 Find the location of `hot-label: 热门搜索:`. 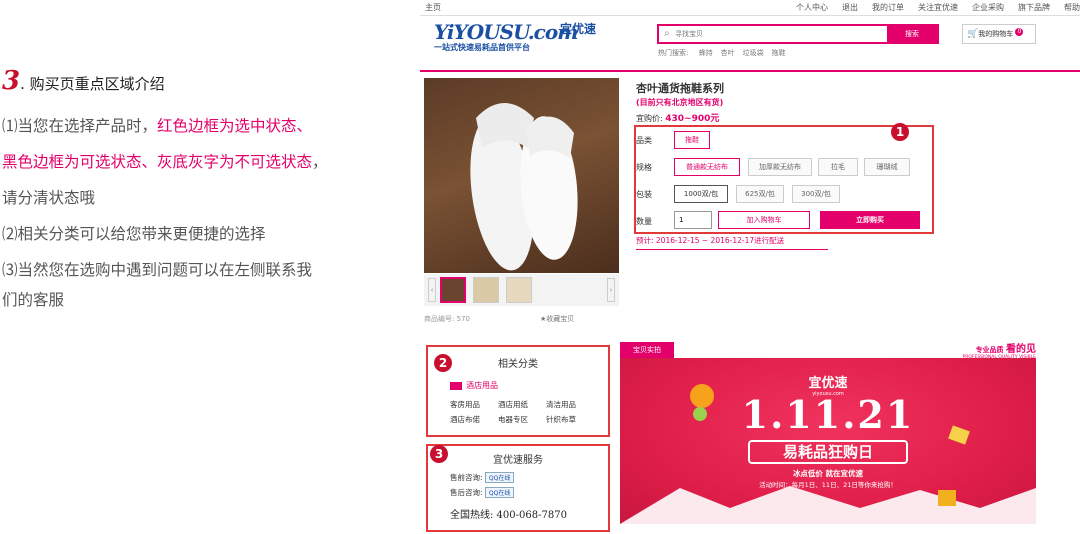

hot-label: 热门搜索: is located at coordinates (673, 53).